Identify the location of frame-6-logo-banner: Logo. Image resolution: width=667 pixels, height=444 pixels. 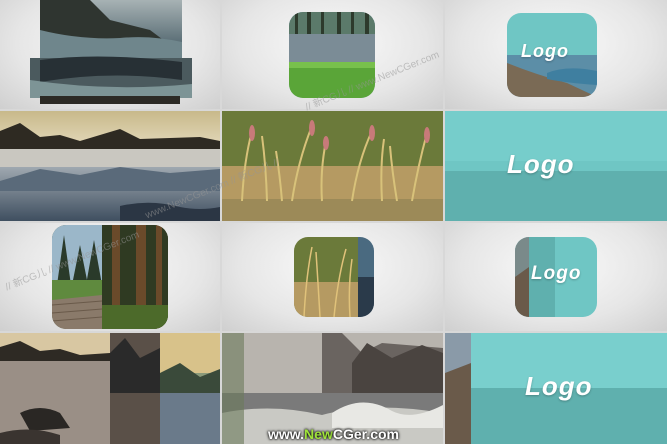
(556, 166).